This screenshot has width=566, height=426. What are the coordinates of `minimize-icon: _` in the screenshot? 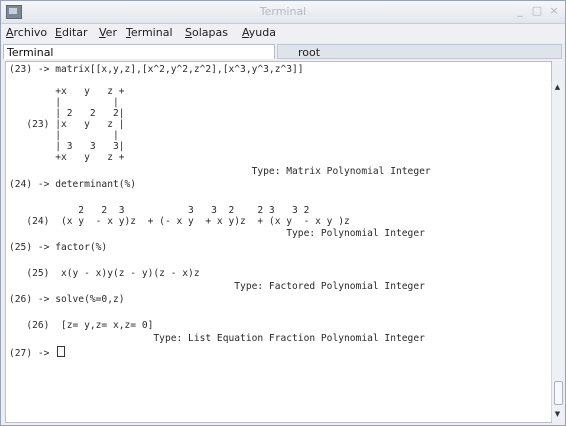 It's located at (520, 11).